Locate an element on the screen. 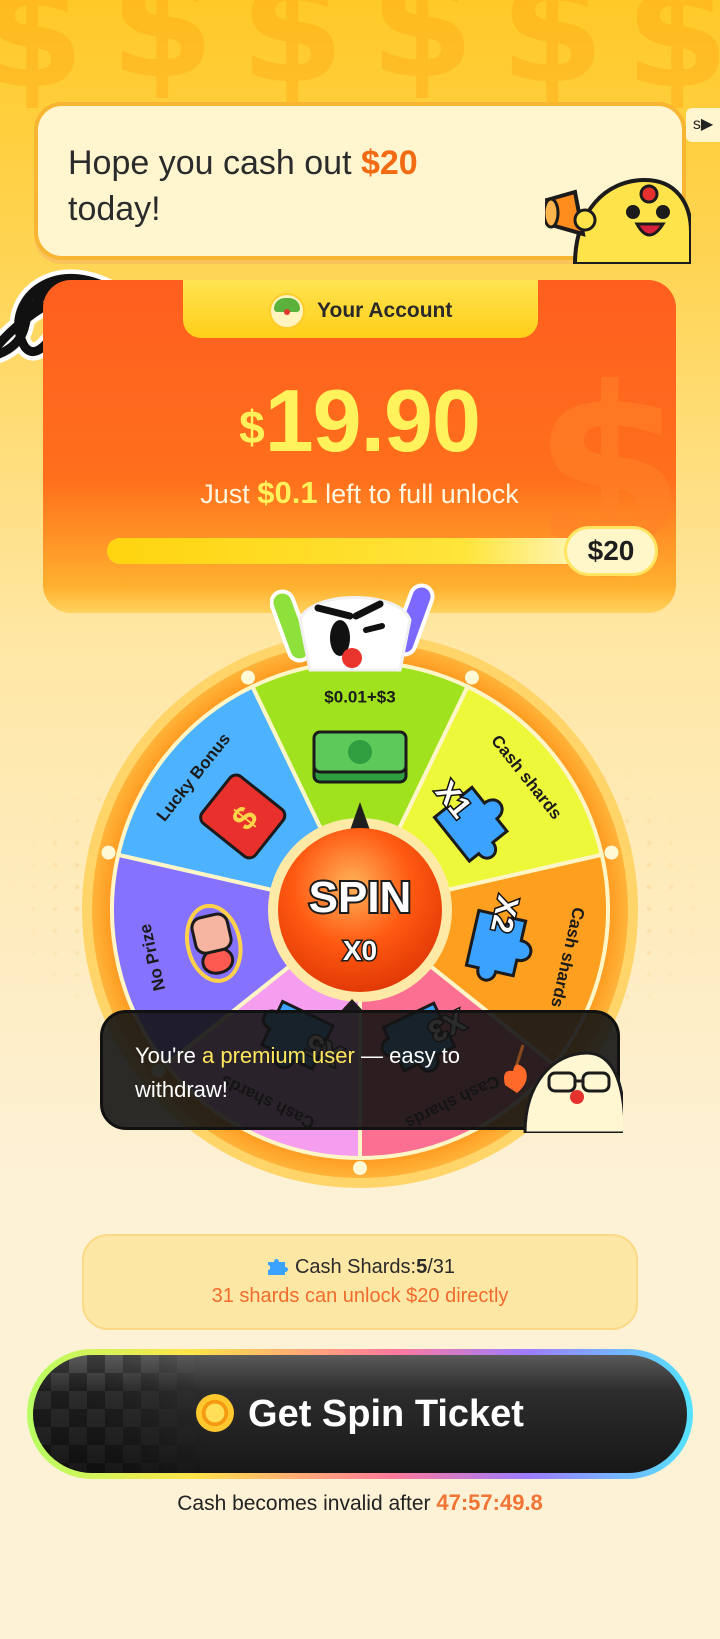 The image size is (720, 1639). pointer-mascot-icon is located at coordinates (352, 627).